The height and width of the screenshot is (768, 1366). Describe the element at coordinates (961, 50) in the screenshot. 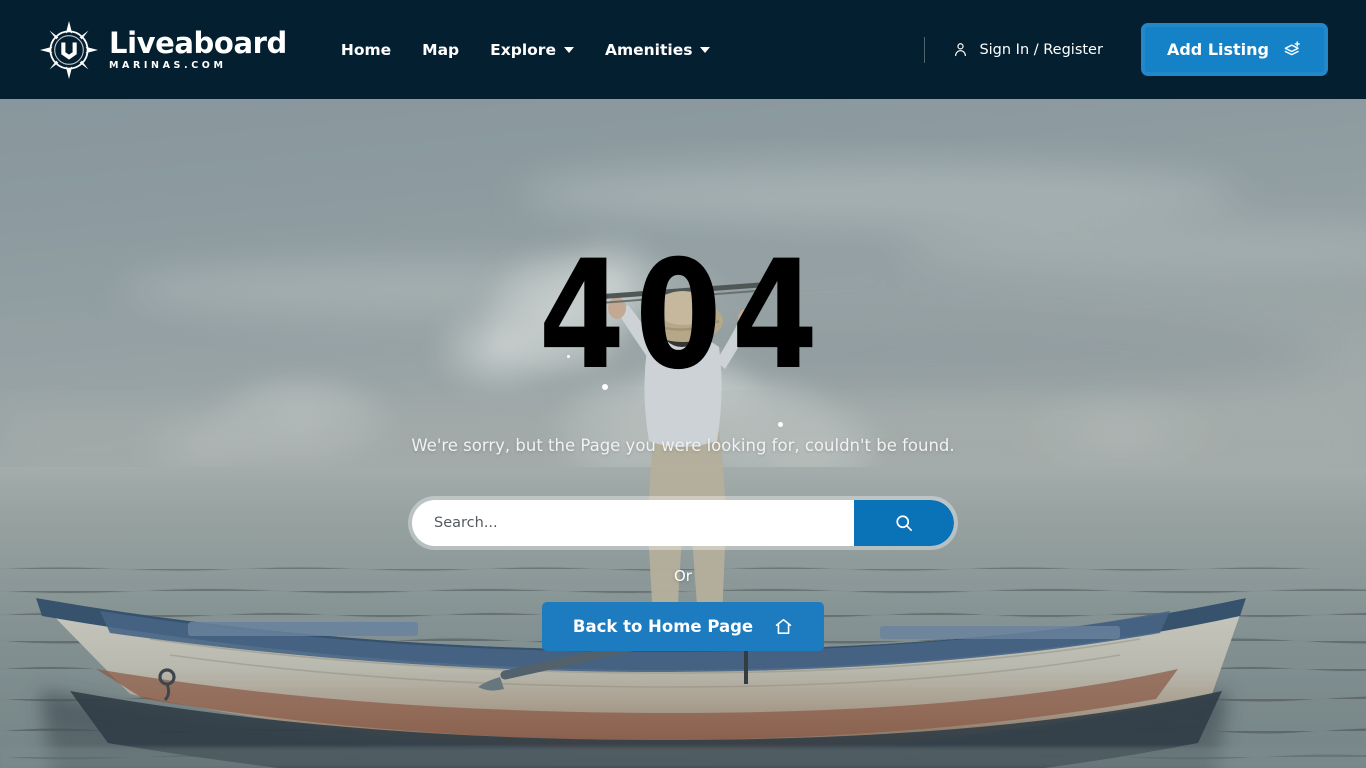

I see `user-icon` at that location.